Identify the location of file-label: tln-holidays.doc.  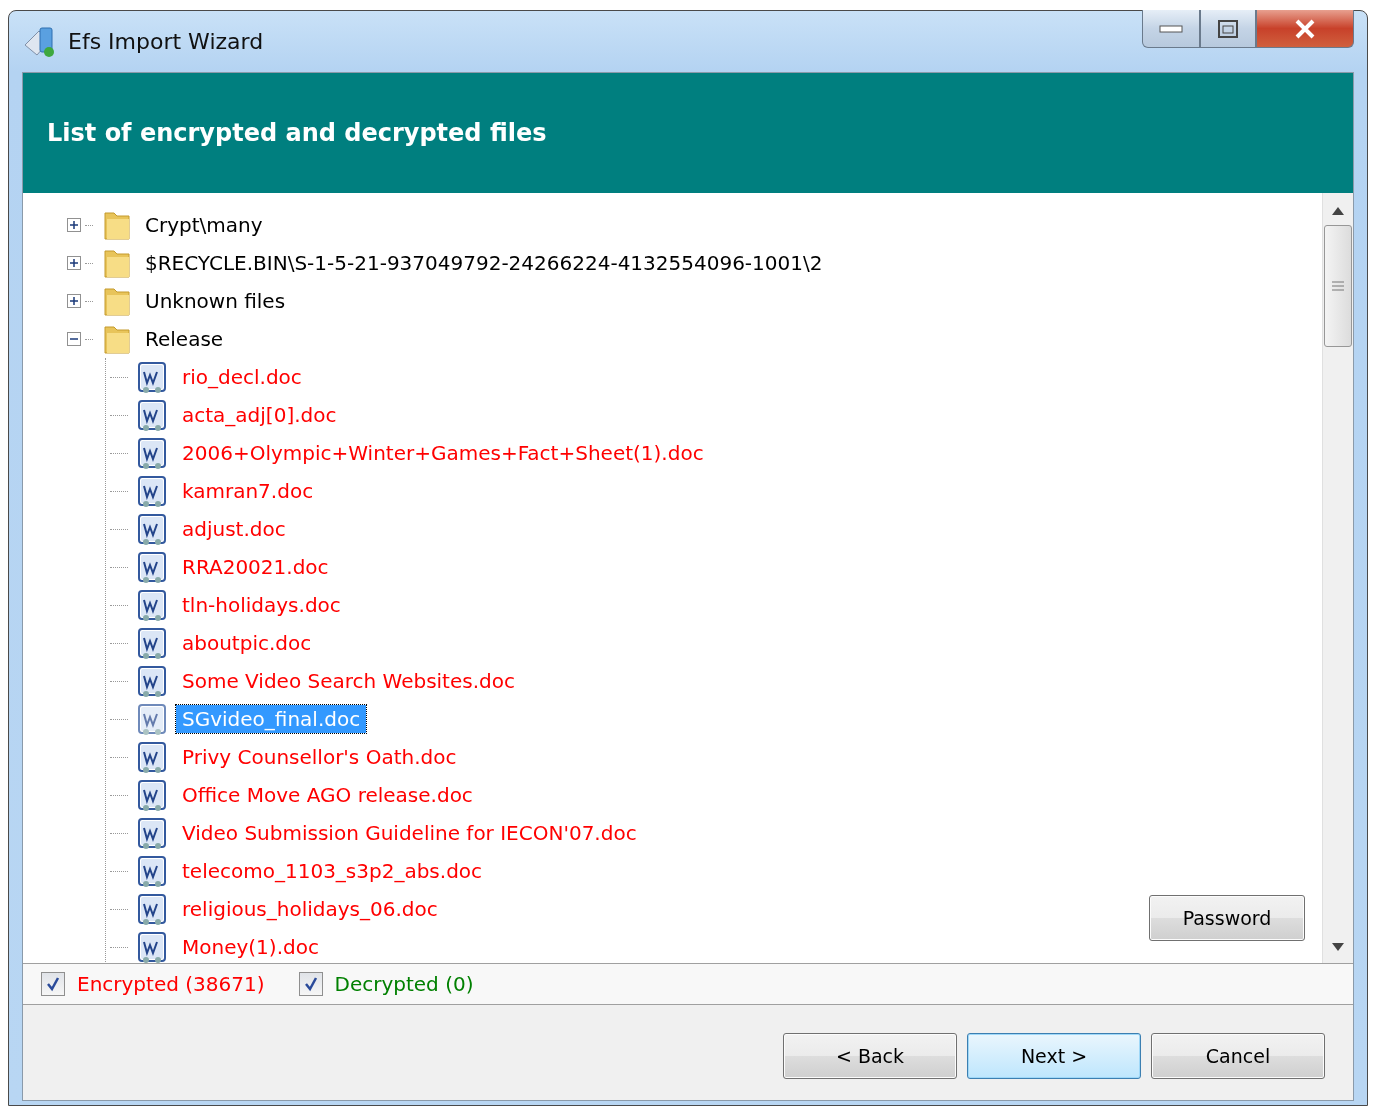
(261, 605).